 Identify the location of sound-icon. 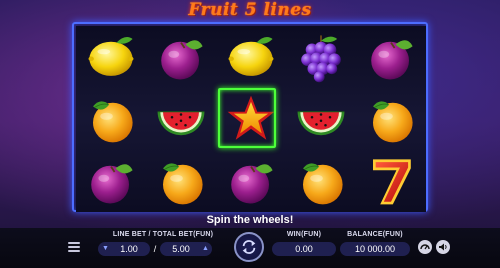
(443, 247).